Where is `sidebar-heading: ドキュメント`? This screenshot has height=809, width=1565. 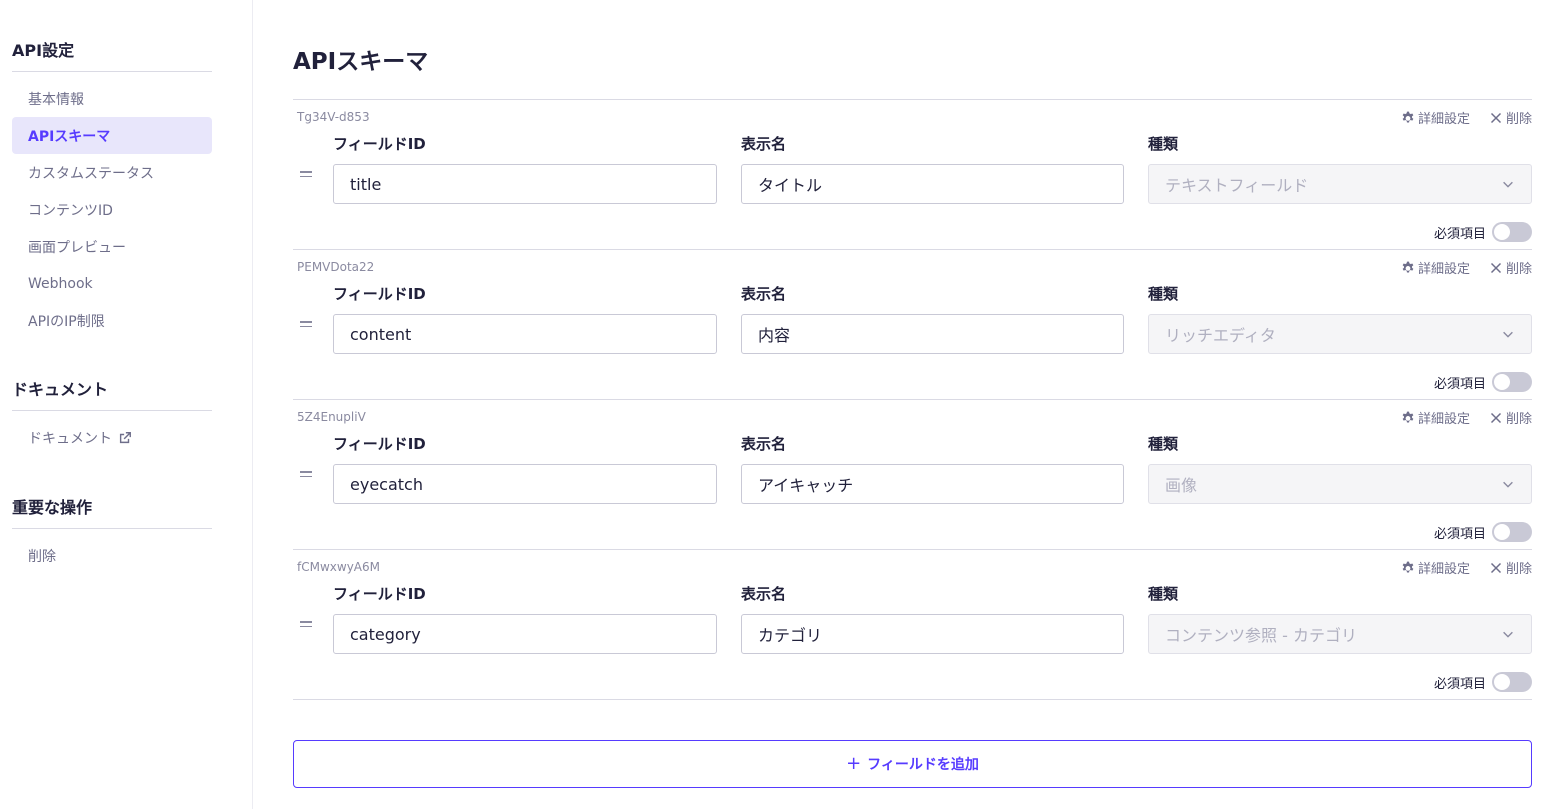
sidebar-heading: ドキュメント is located at coordinates (112, 395).